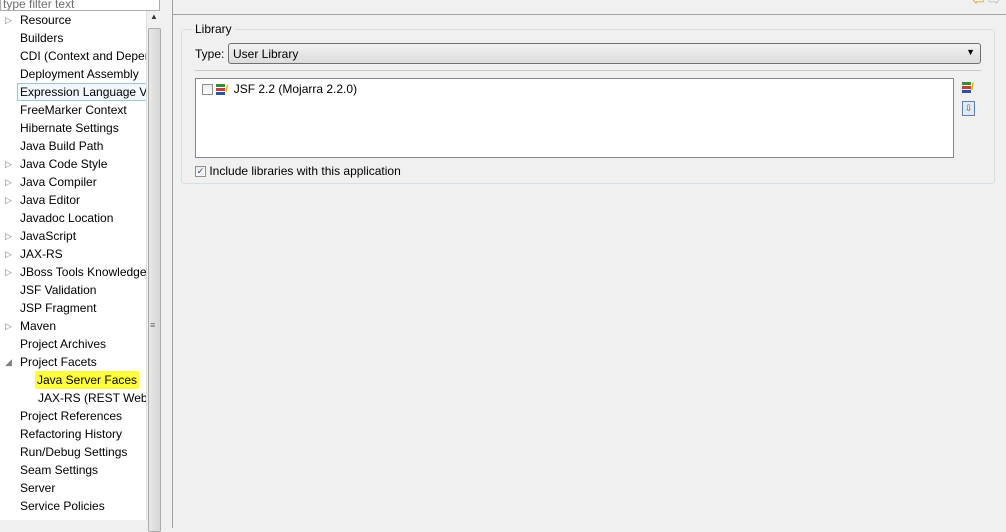 The width and height of the screenshot is (1006, 532). Describe the element at coordinates (67, 218) in the screenshot. I see `tree-item-label: Javadoc Location` at that location.